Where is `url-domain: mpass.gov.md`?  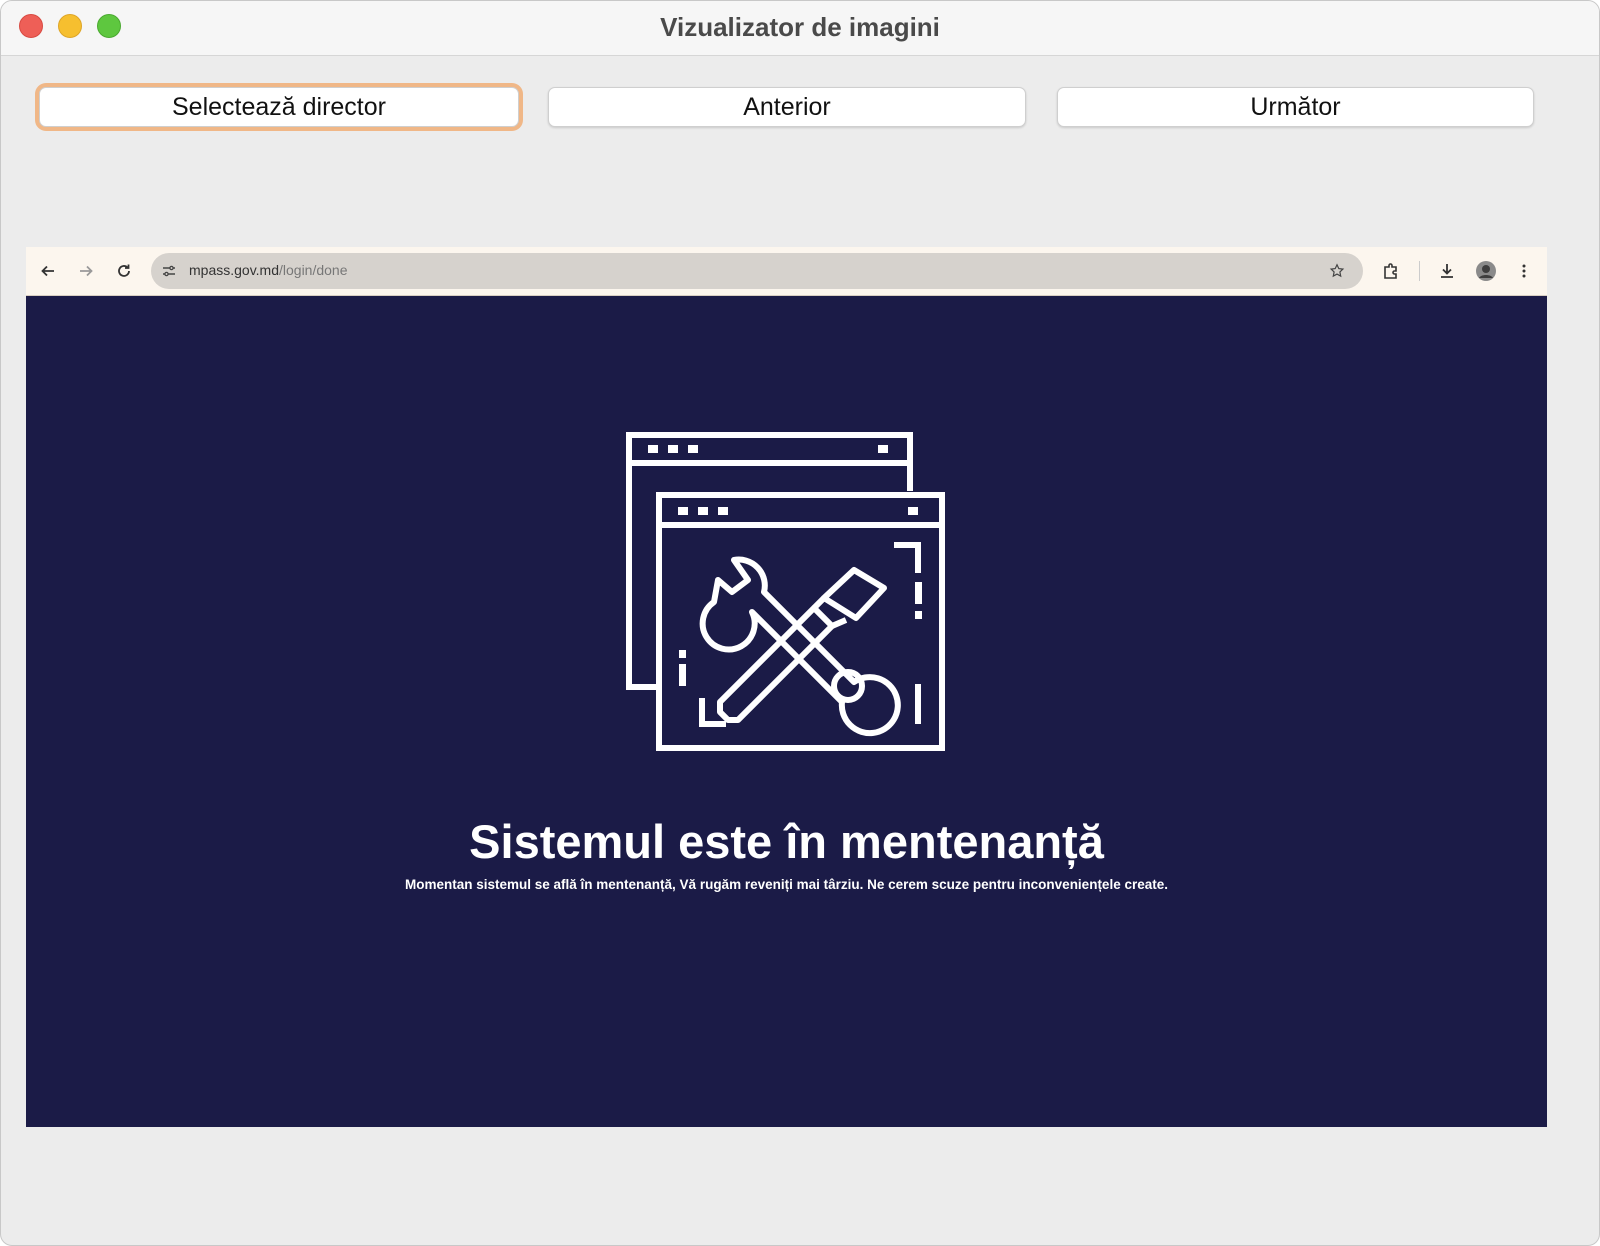 url-domain: mpass.gov.md is located at coordinates (234, 270).